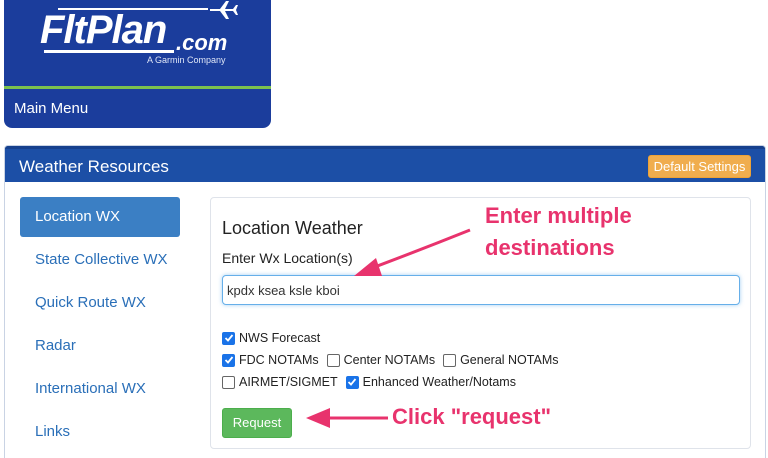  What do you see at coordinates (412, 252) in the screenshot?
I see `arrow-to-input` at bounding box center [412, 252].